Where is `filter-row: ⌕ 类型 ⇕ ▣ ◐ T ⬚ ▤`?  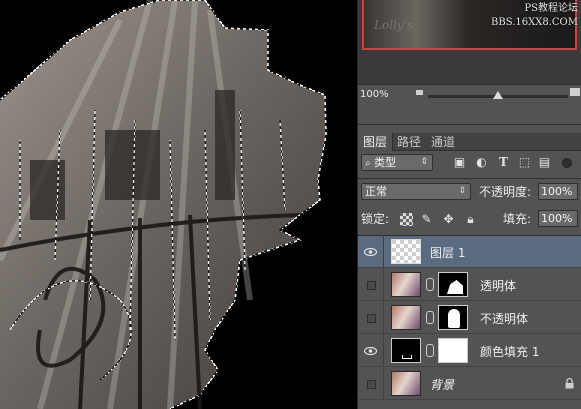 filter-row: ⌕ 类型 ⇕ ▣ ◐ T ⬚ ▤ is located at coordinates (469, 165).